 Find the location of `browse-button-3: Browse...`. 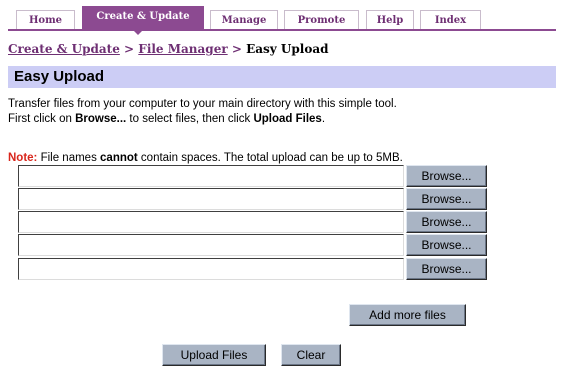

browse-button-3: Browse... is located at coordinates (446, 222).